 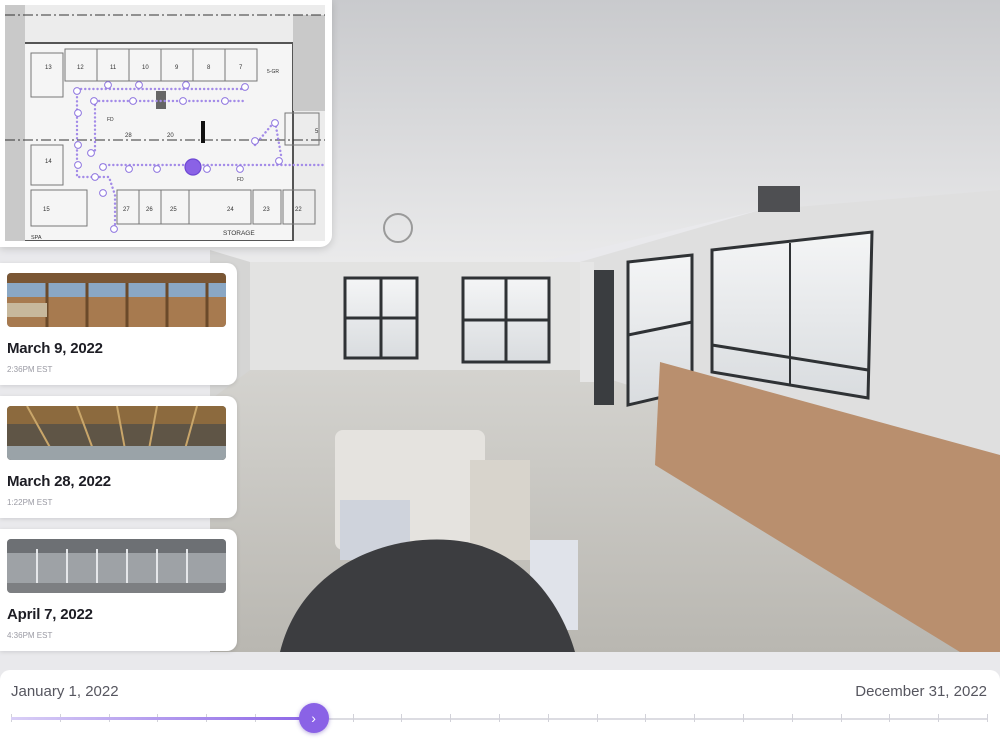 I want to click on chevron-right-icon: ›, so click(x=313, y=718).